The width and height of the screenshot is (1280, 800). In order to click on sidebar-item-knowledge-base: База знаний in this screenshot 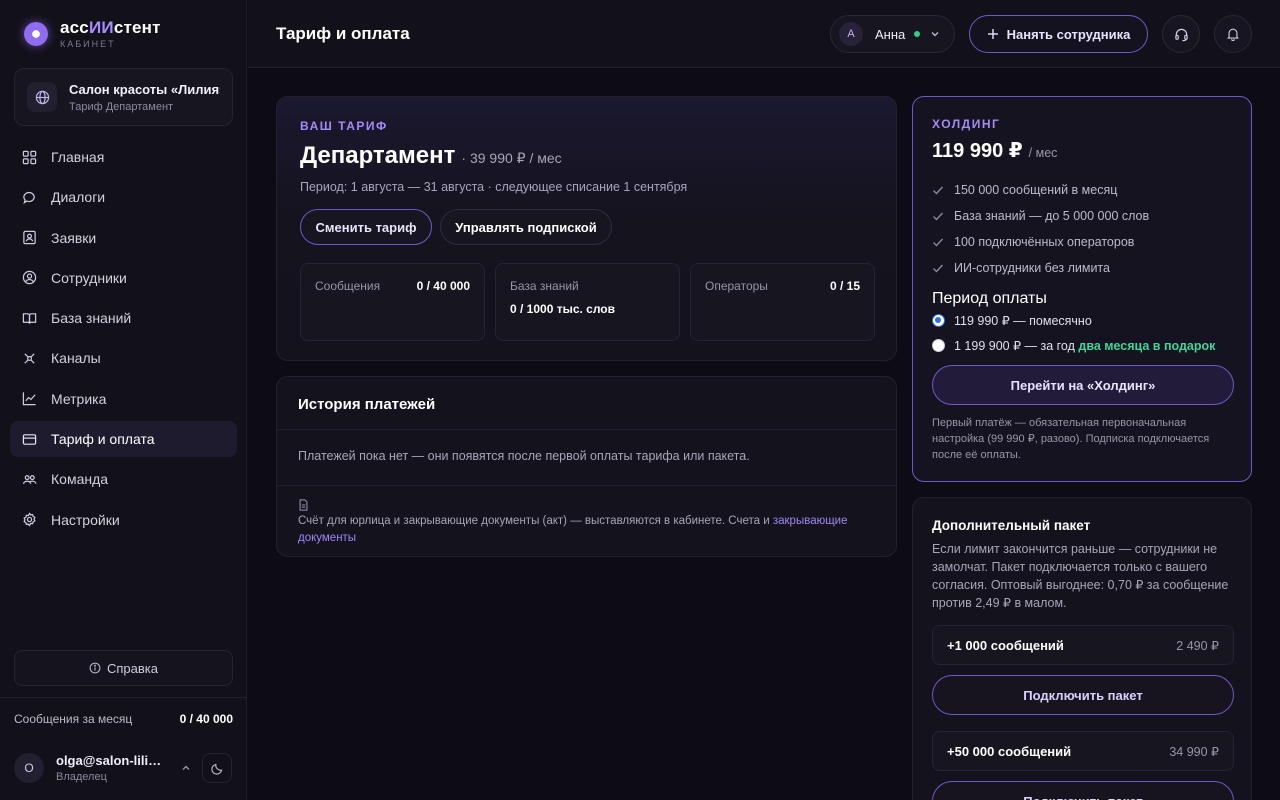, I will do `click(123, 318)`.